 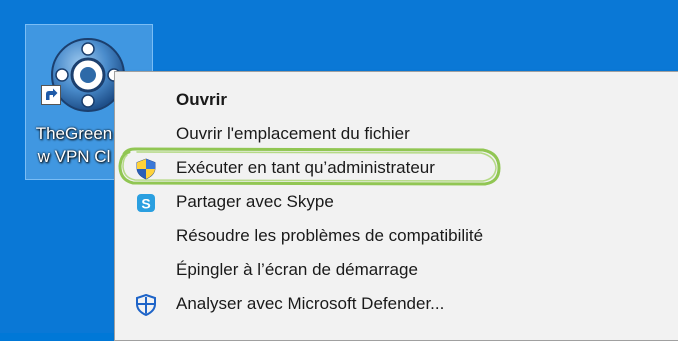 What do you see at coordinates (396, 101) in the screenshot?
I see `menu-item-open: Ouvrir` at bounding box center [396, 101].